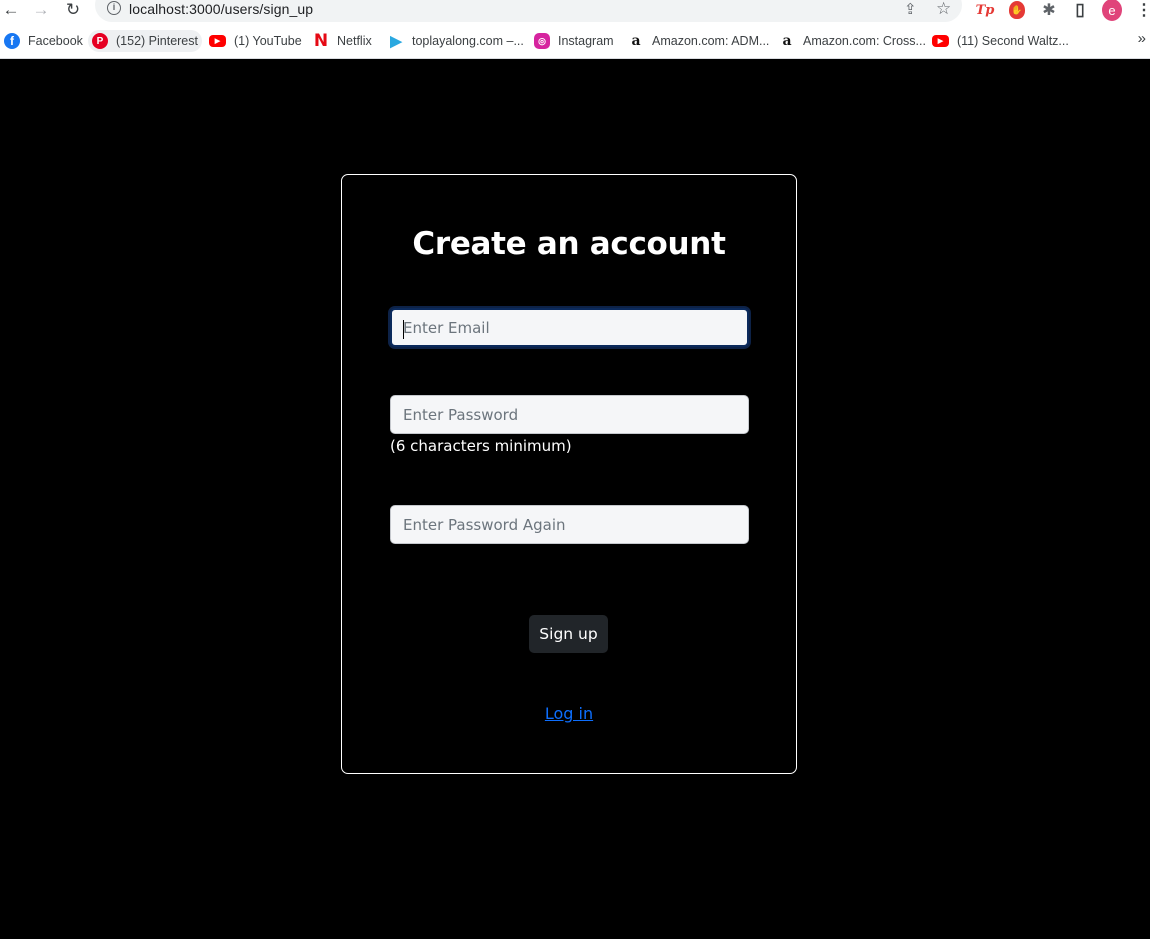 This screenshot has height=939, width=1150. What do you see at coordinates (586, 41) in the screenshot?
I see `bookmark-label: Instagram` at bounding box center [586, 41].